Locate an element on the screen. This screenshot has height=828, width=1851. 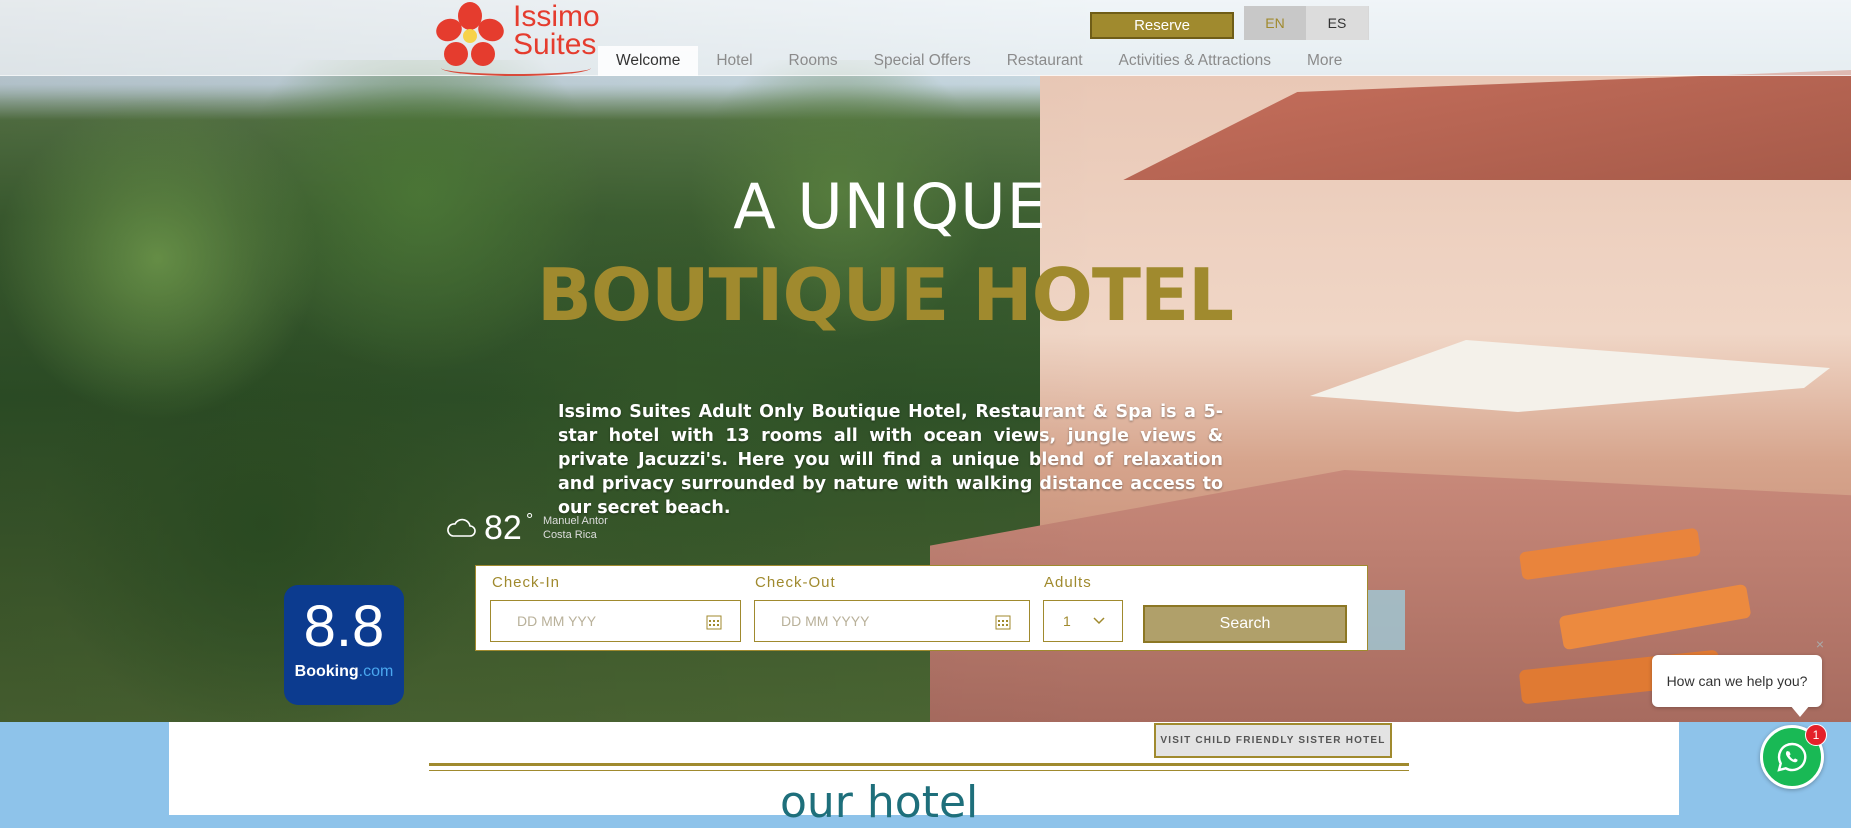
unread-count-badge: 1 is located at coordinates (1816, 735).